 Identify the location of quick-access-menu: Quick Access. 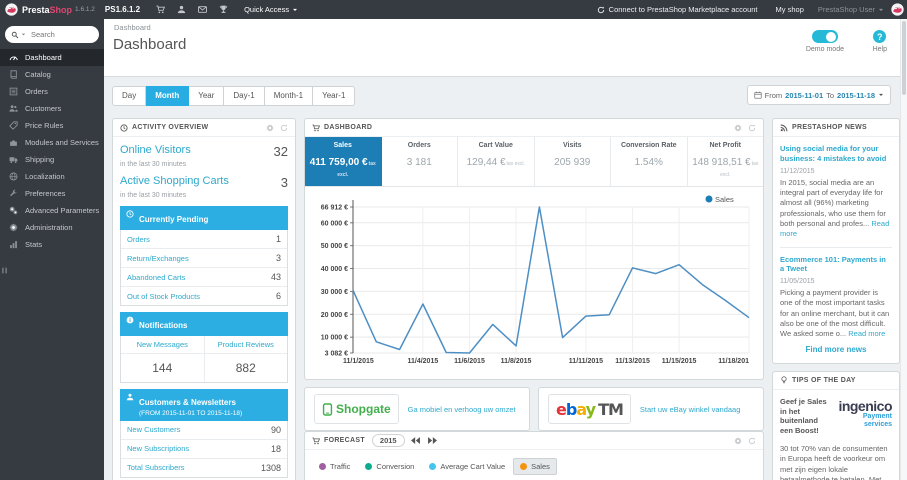
(271, 9).